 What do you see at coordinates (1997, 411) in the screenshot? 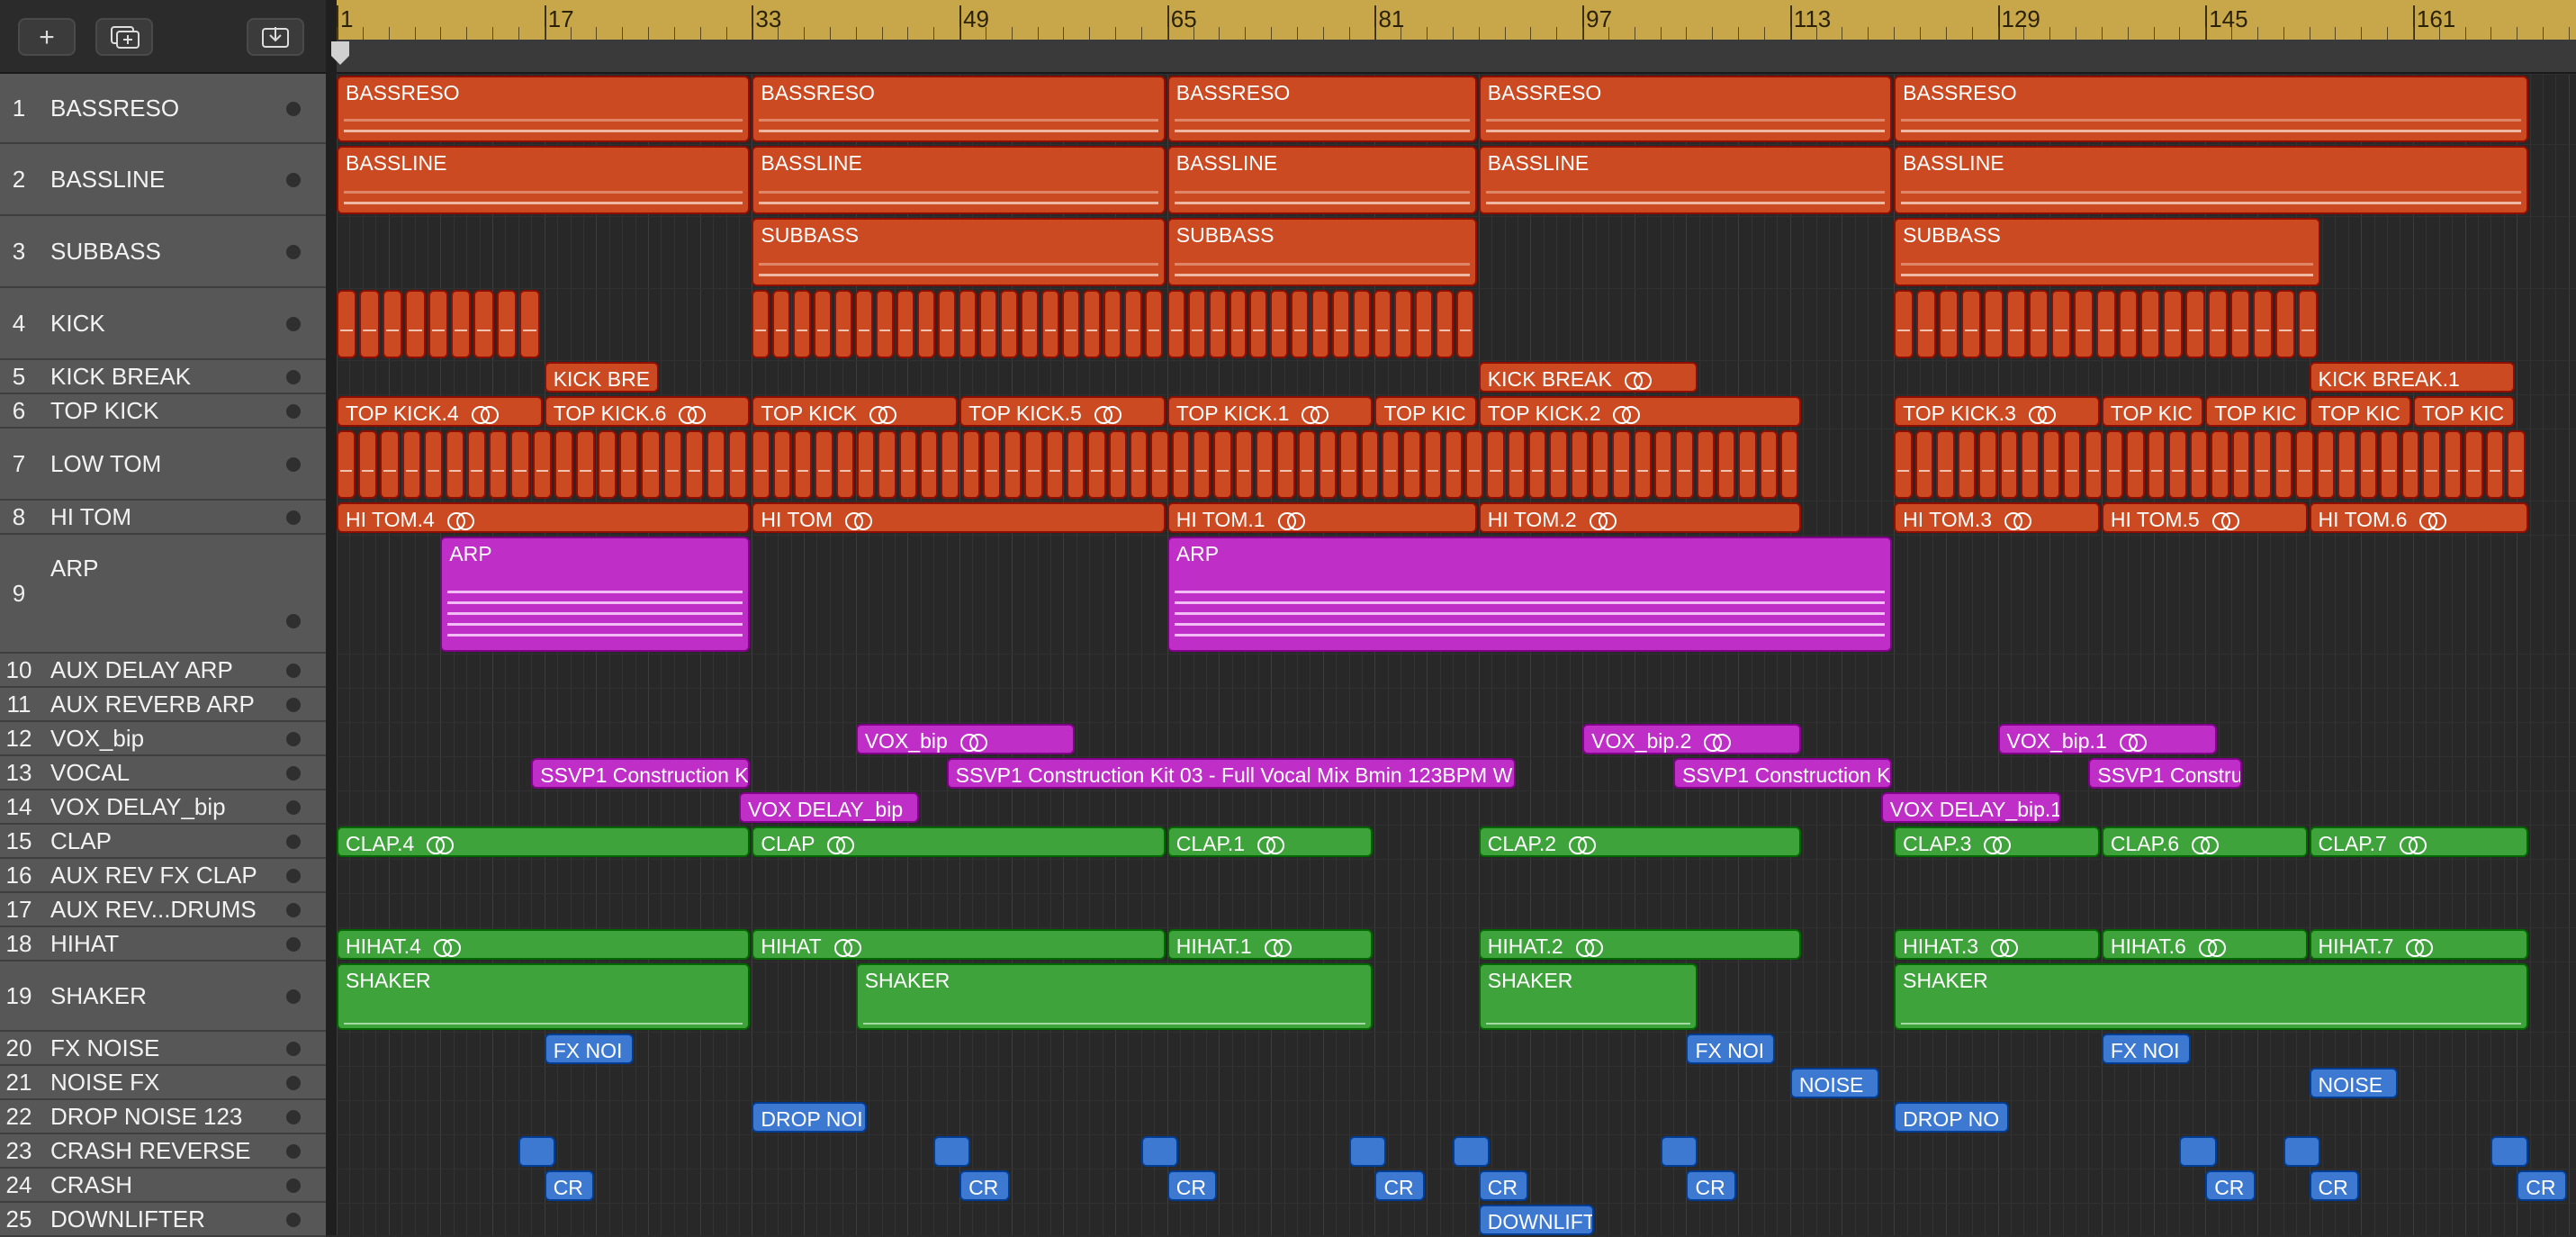
I see `region: TOP KICK.3` at bounding box center [1997, 411].